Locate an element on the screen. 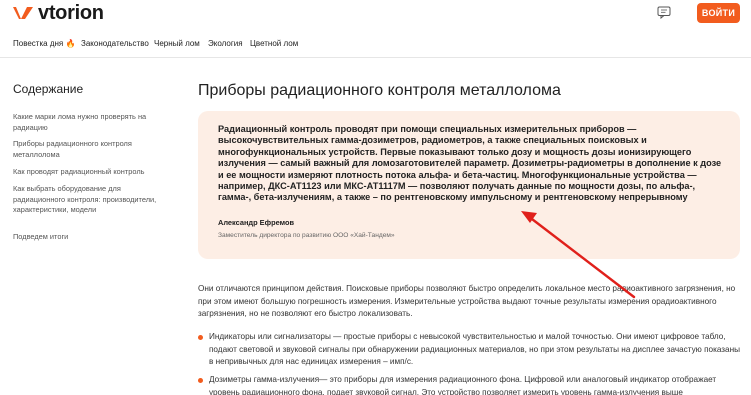  nav-item-label: Повестка дня is located at coordinates (38, 43).